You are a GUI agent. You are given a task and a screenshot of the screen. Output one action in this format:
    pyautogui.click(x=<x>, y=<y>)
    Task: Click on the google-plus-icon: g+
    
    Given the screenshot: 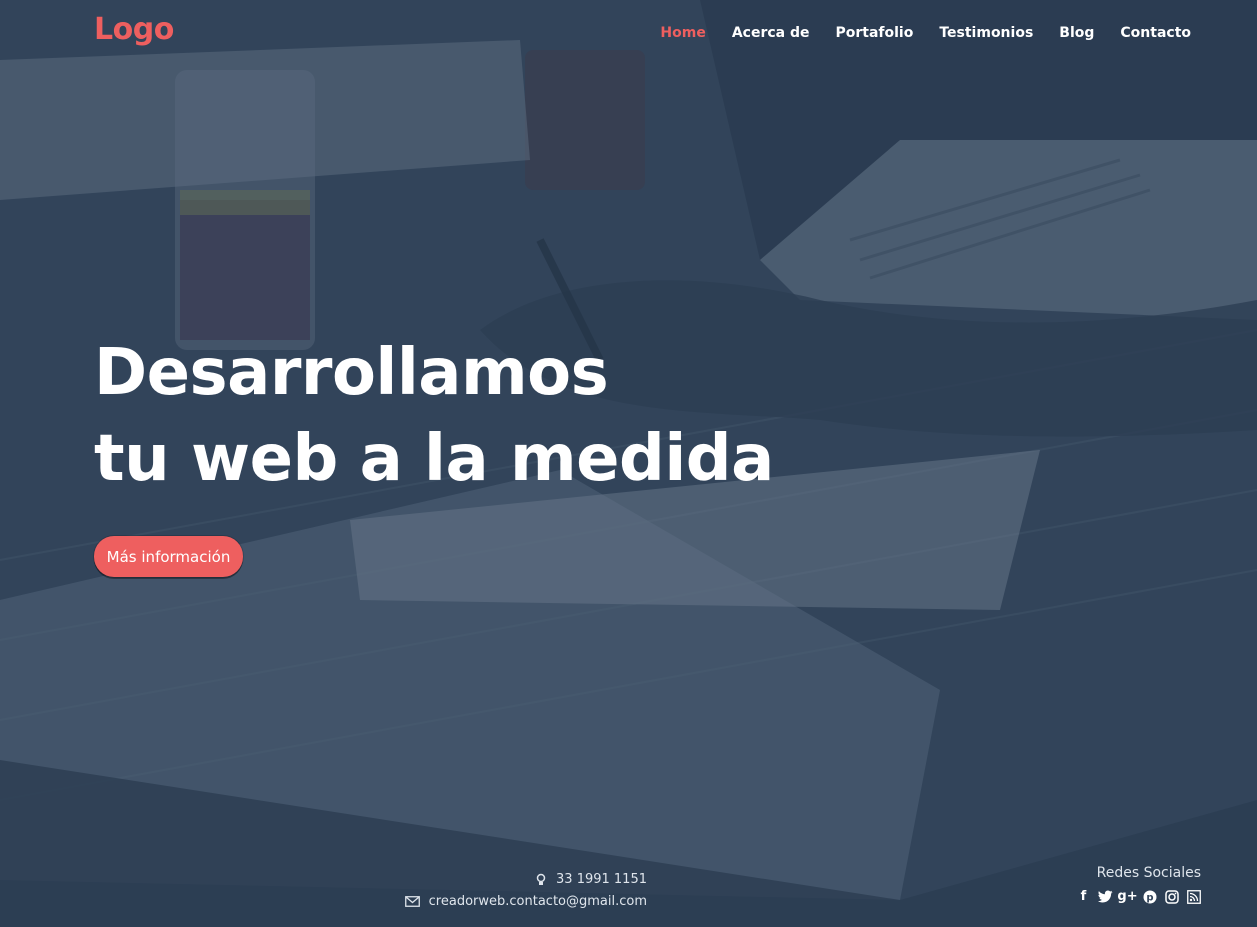 What is the action you would take?
    pyautogui.click(x=1127, y=896)
    